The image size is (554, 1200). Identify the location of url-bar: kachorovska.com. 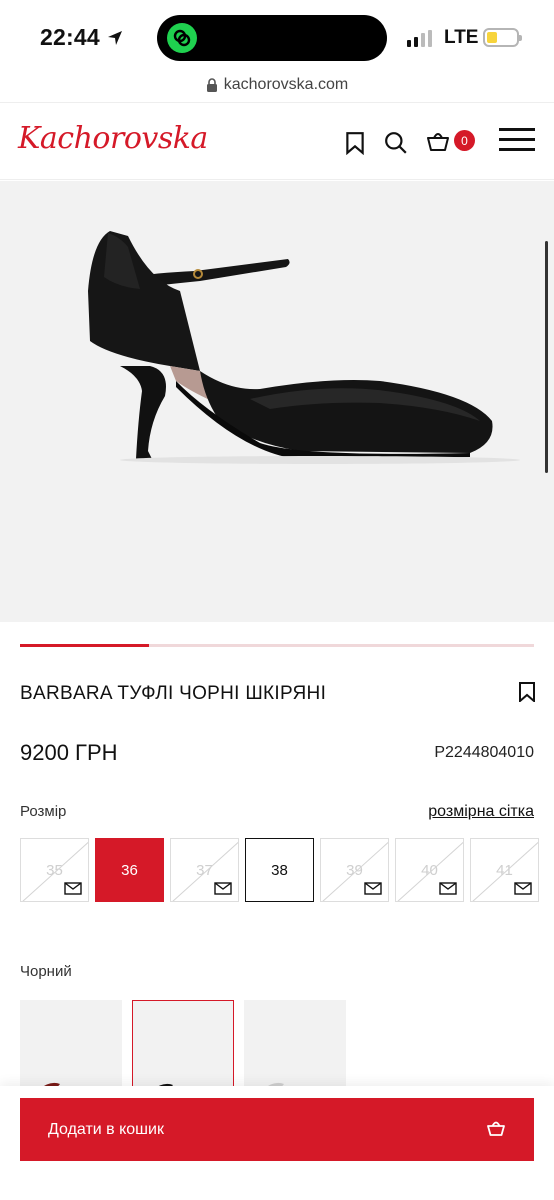
(277, 85).